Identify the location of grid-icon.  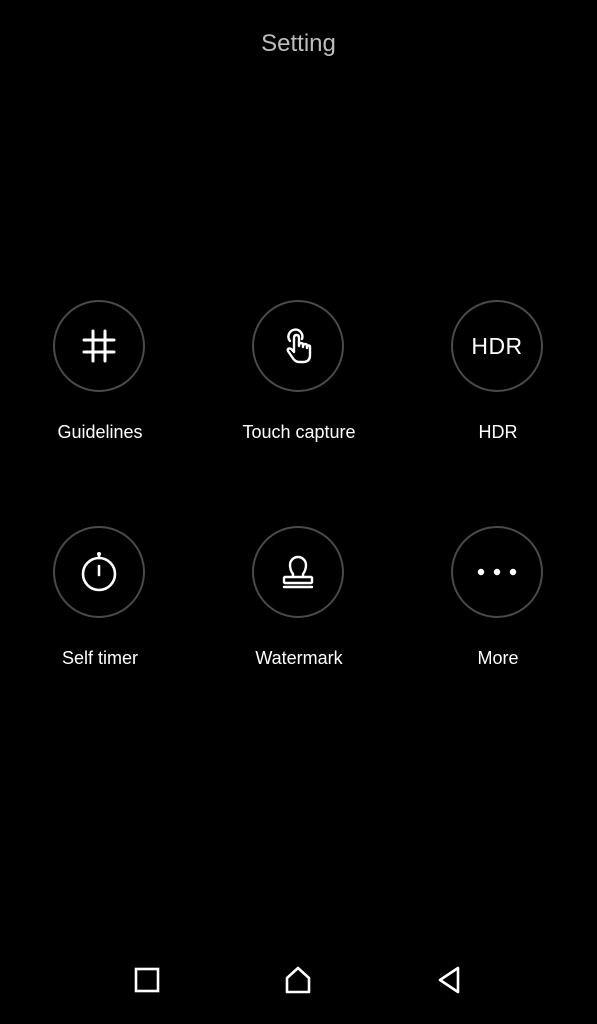
(99, 346).